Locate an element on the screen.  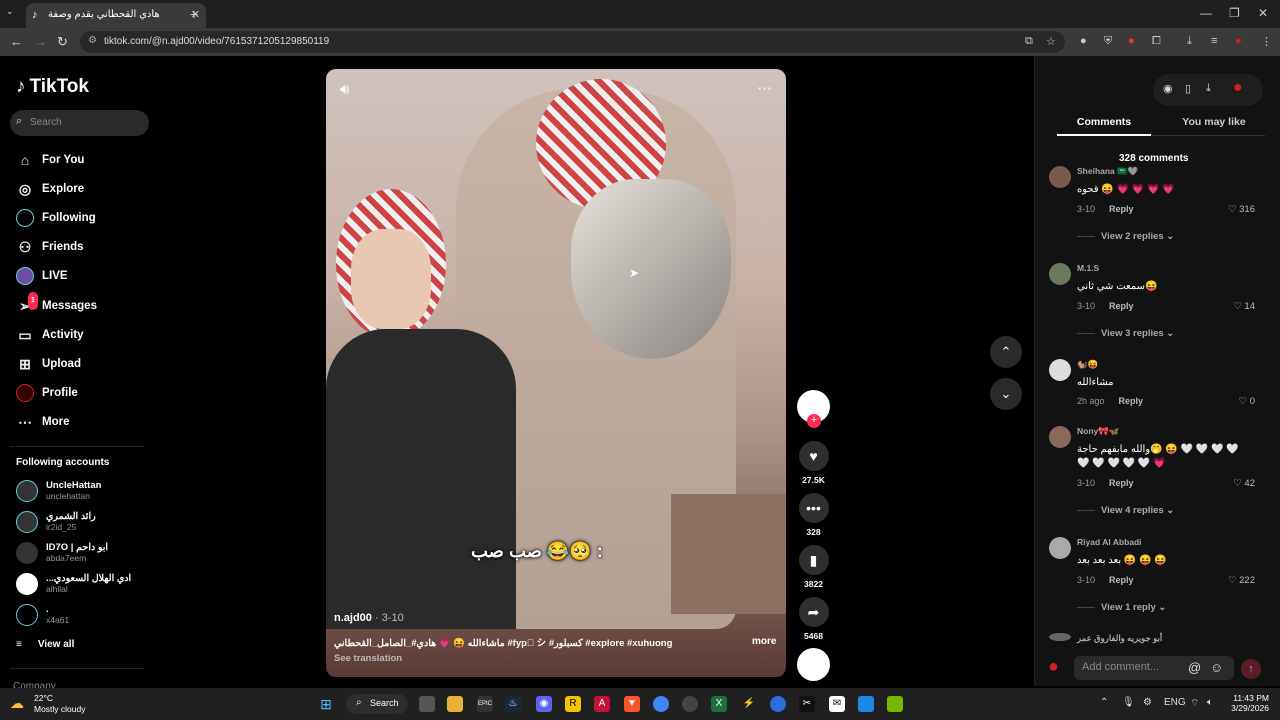
puzzle-icon: ⧠ is located at coordinates (1156, 41).